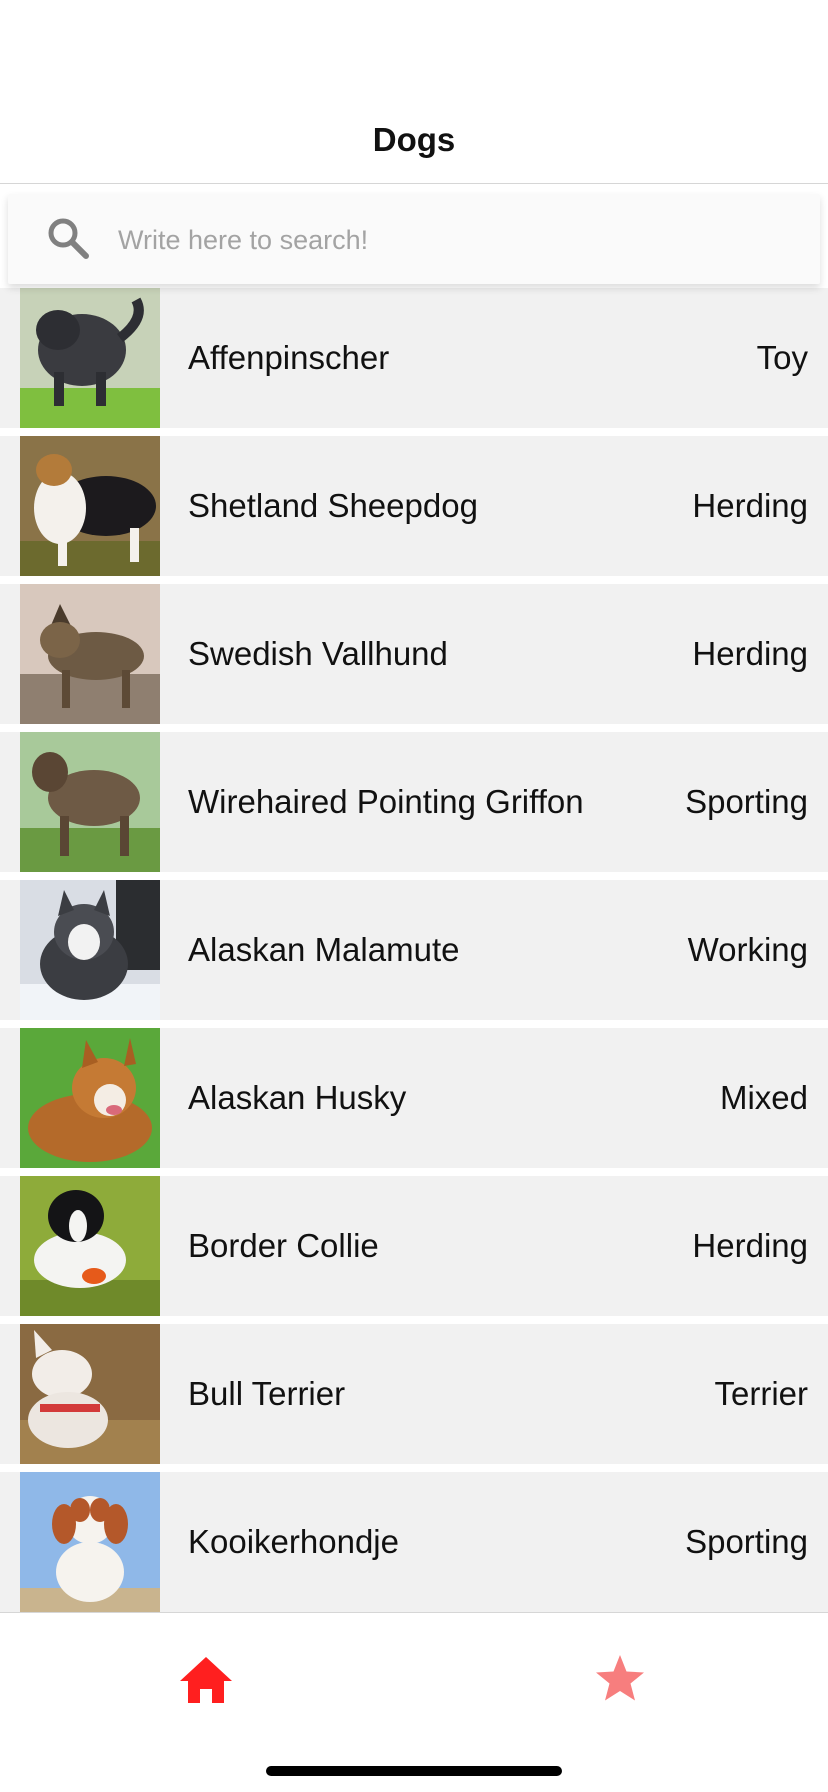 The image size is (828, 1792). What do you see at coordinates (414, 92) in the screenshot?
I see `navigation-header: Dogs` at bounding box center [414, 92].